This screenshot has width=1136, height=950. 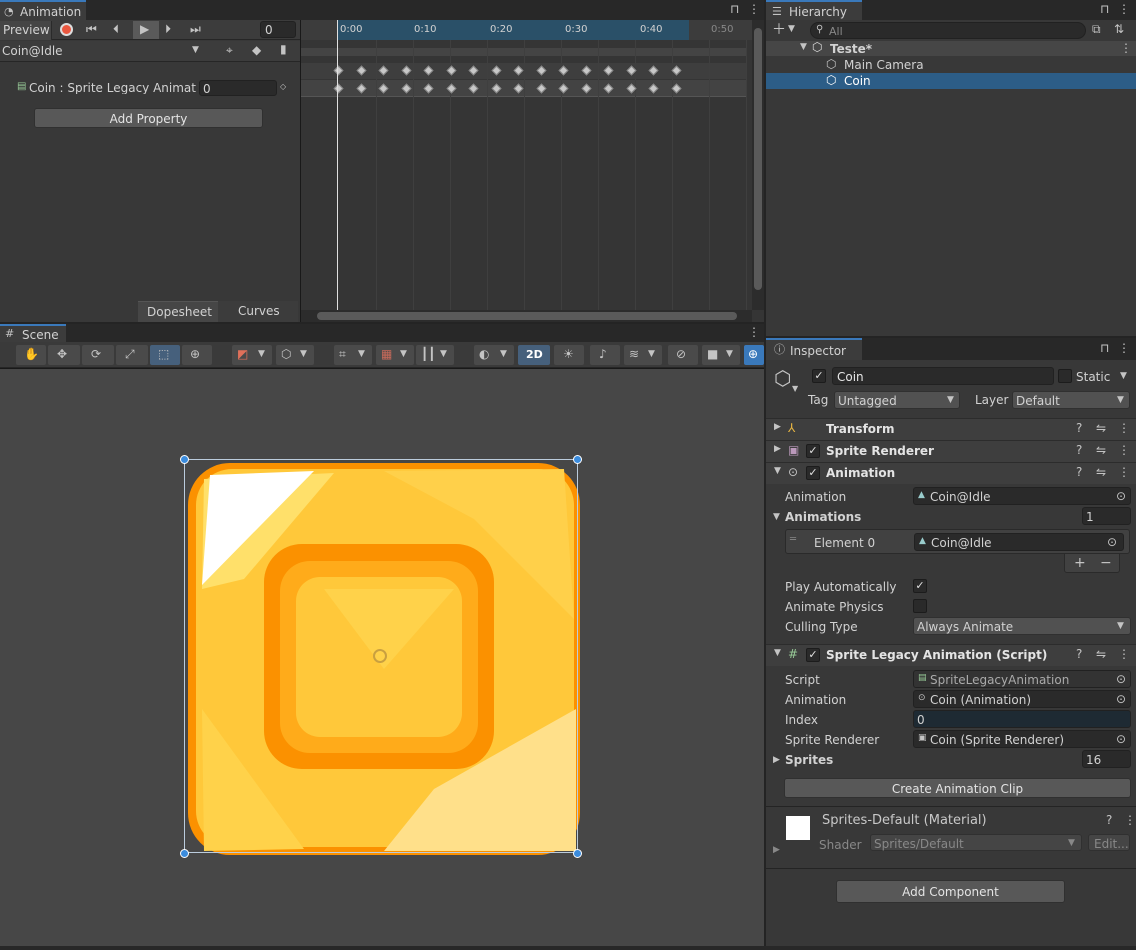 I want to click on frame-input: 0, so click(x=278, y=29).